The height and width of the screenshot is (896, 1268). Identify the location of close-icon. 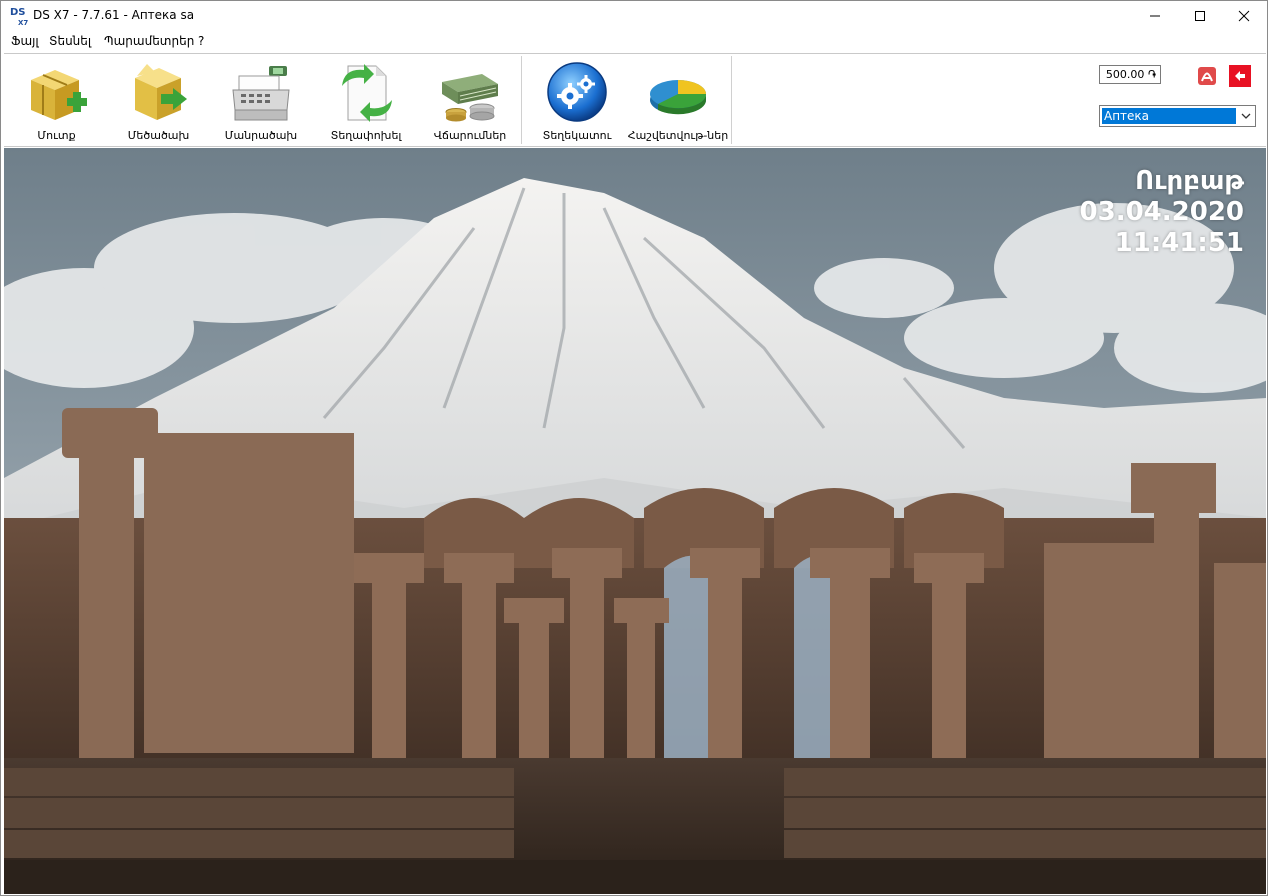
(1244, 16).